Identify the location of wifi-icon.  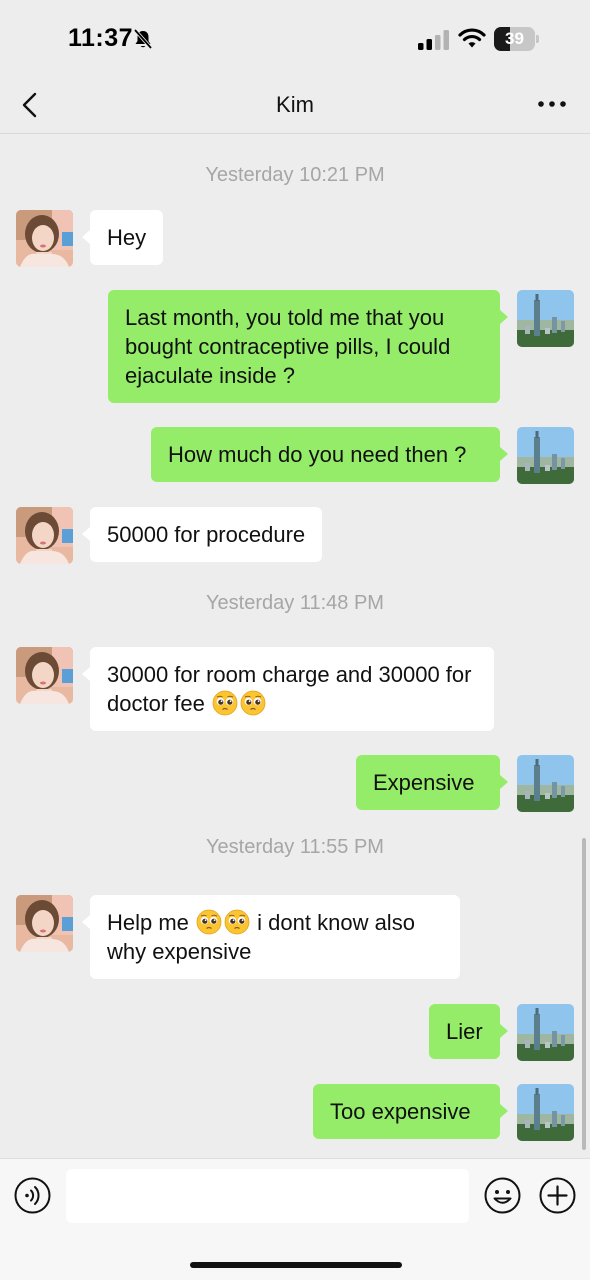
(472, 38).